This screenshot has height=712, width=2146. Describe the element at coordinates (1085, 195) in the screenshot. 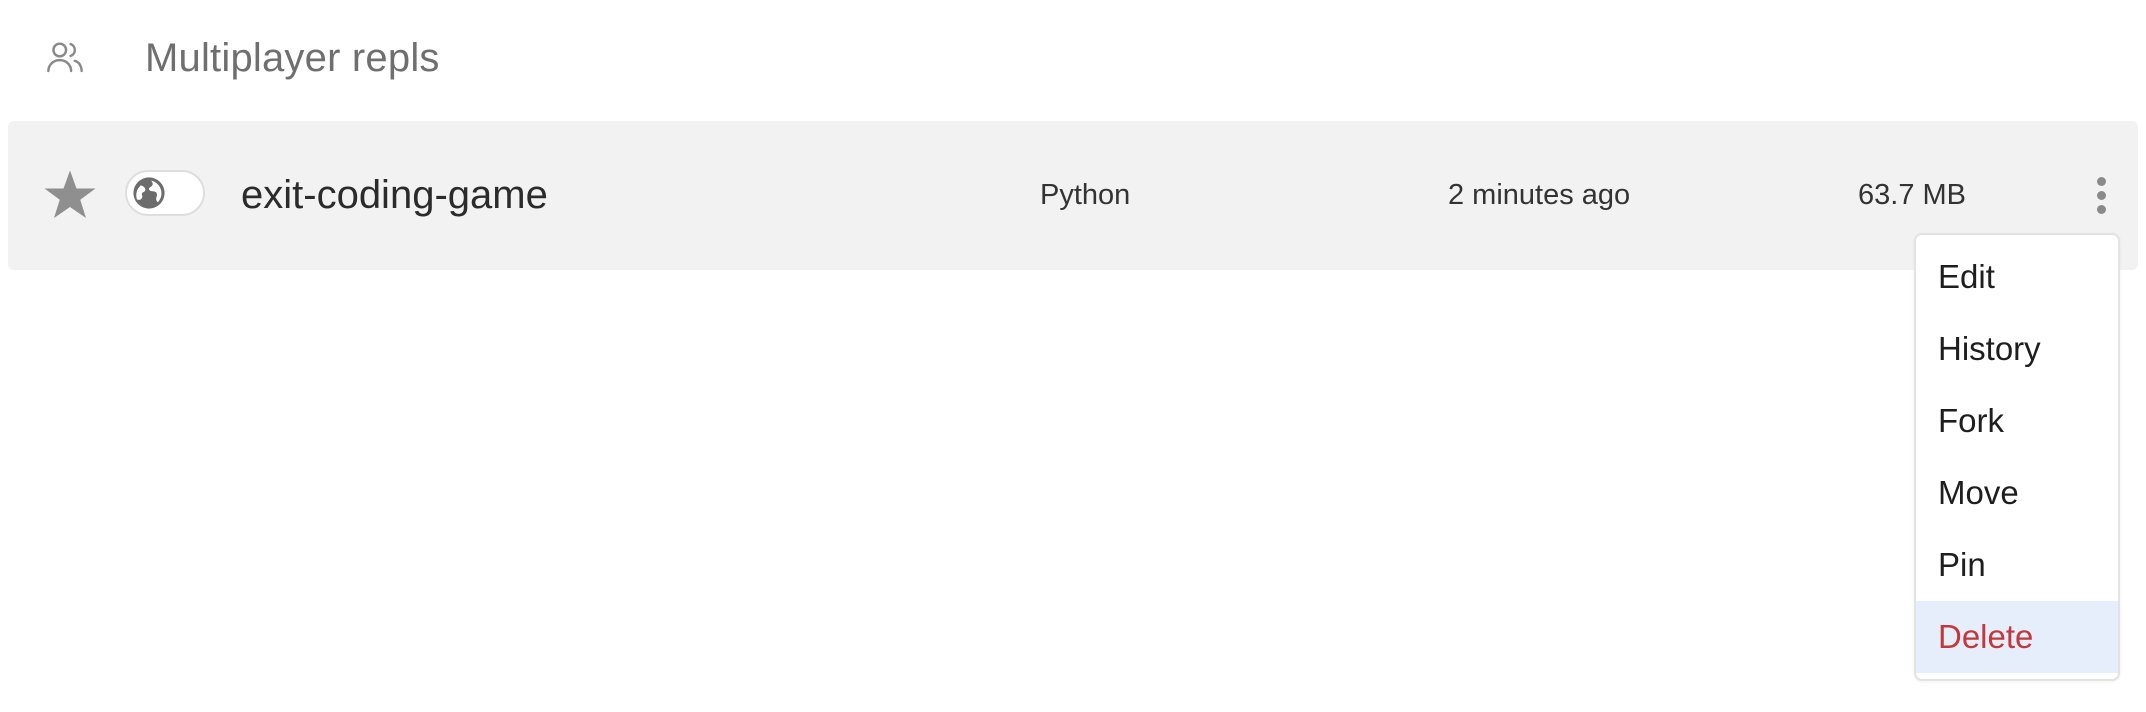

I see `repl-language: Python` at that location.